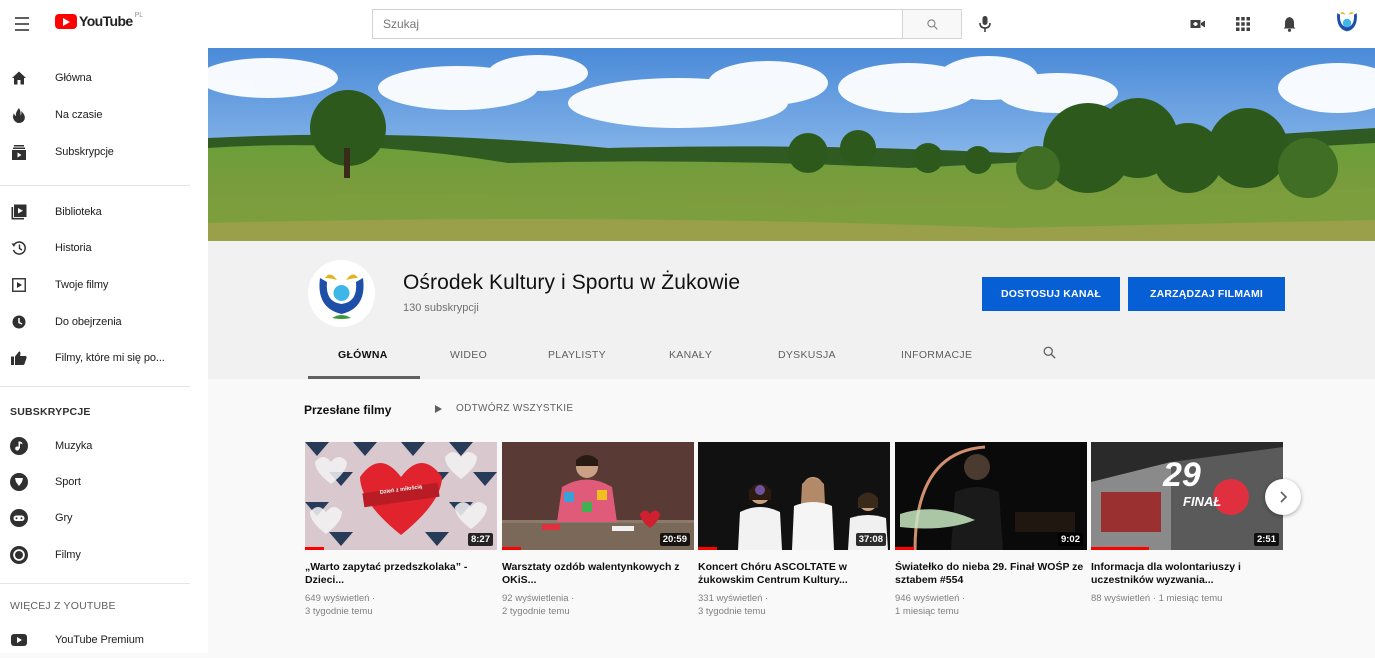 The image size is (1375, 658). Describe the element at coordinates (22, 24) in the screenshot. I see `menu-icon` at that location.